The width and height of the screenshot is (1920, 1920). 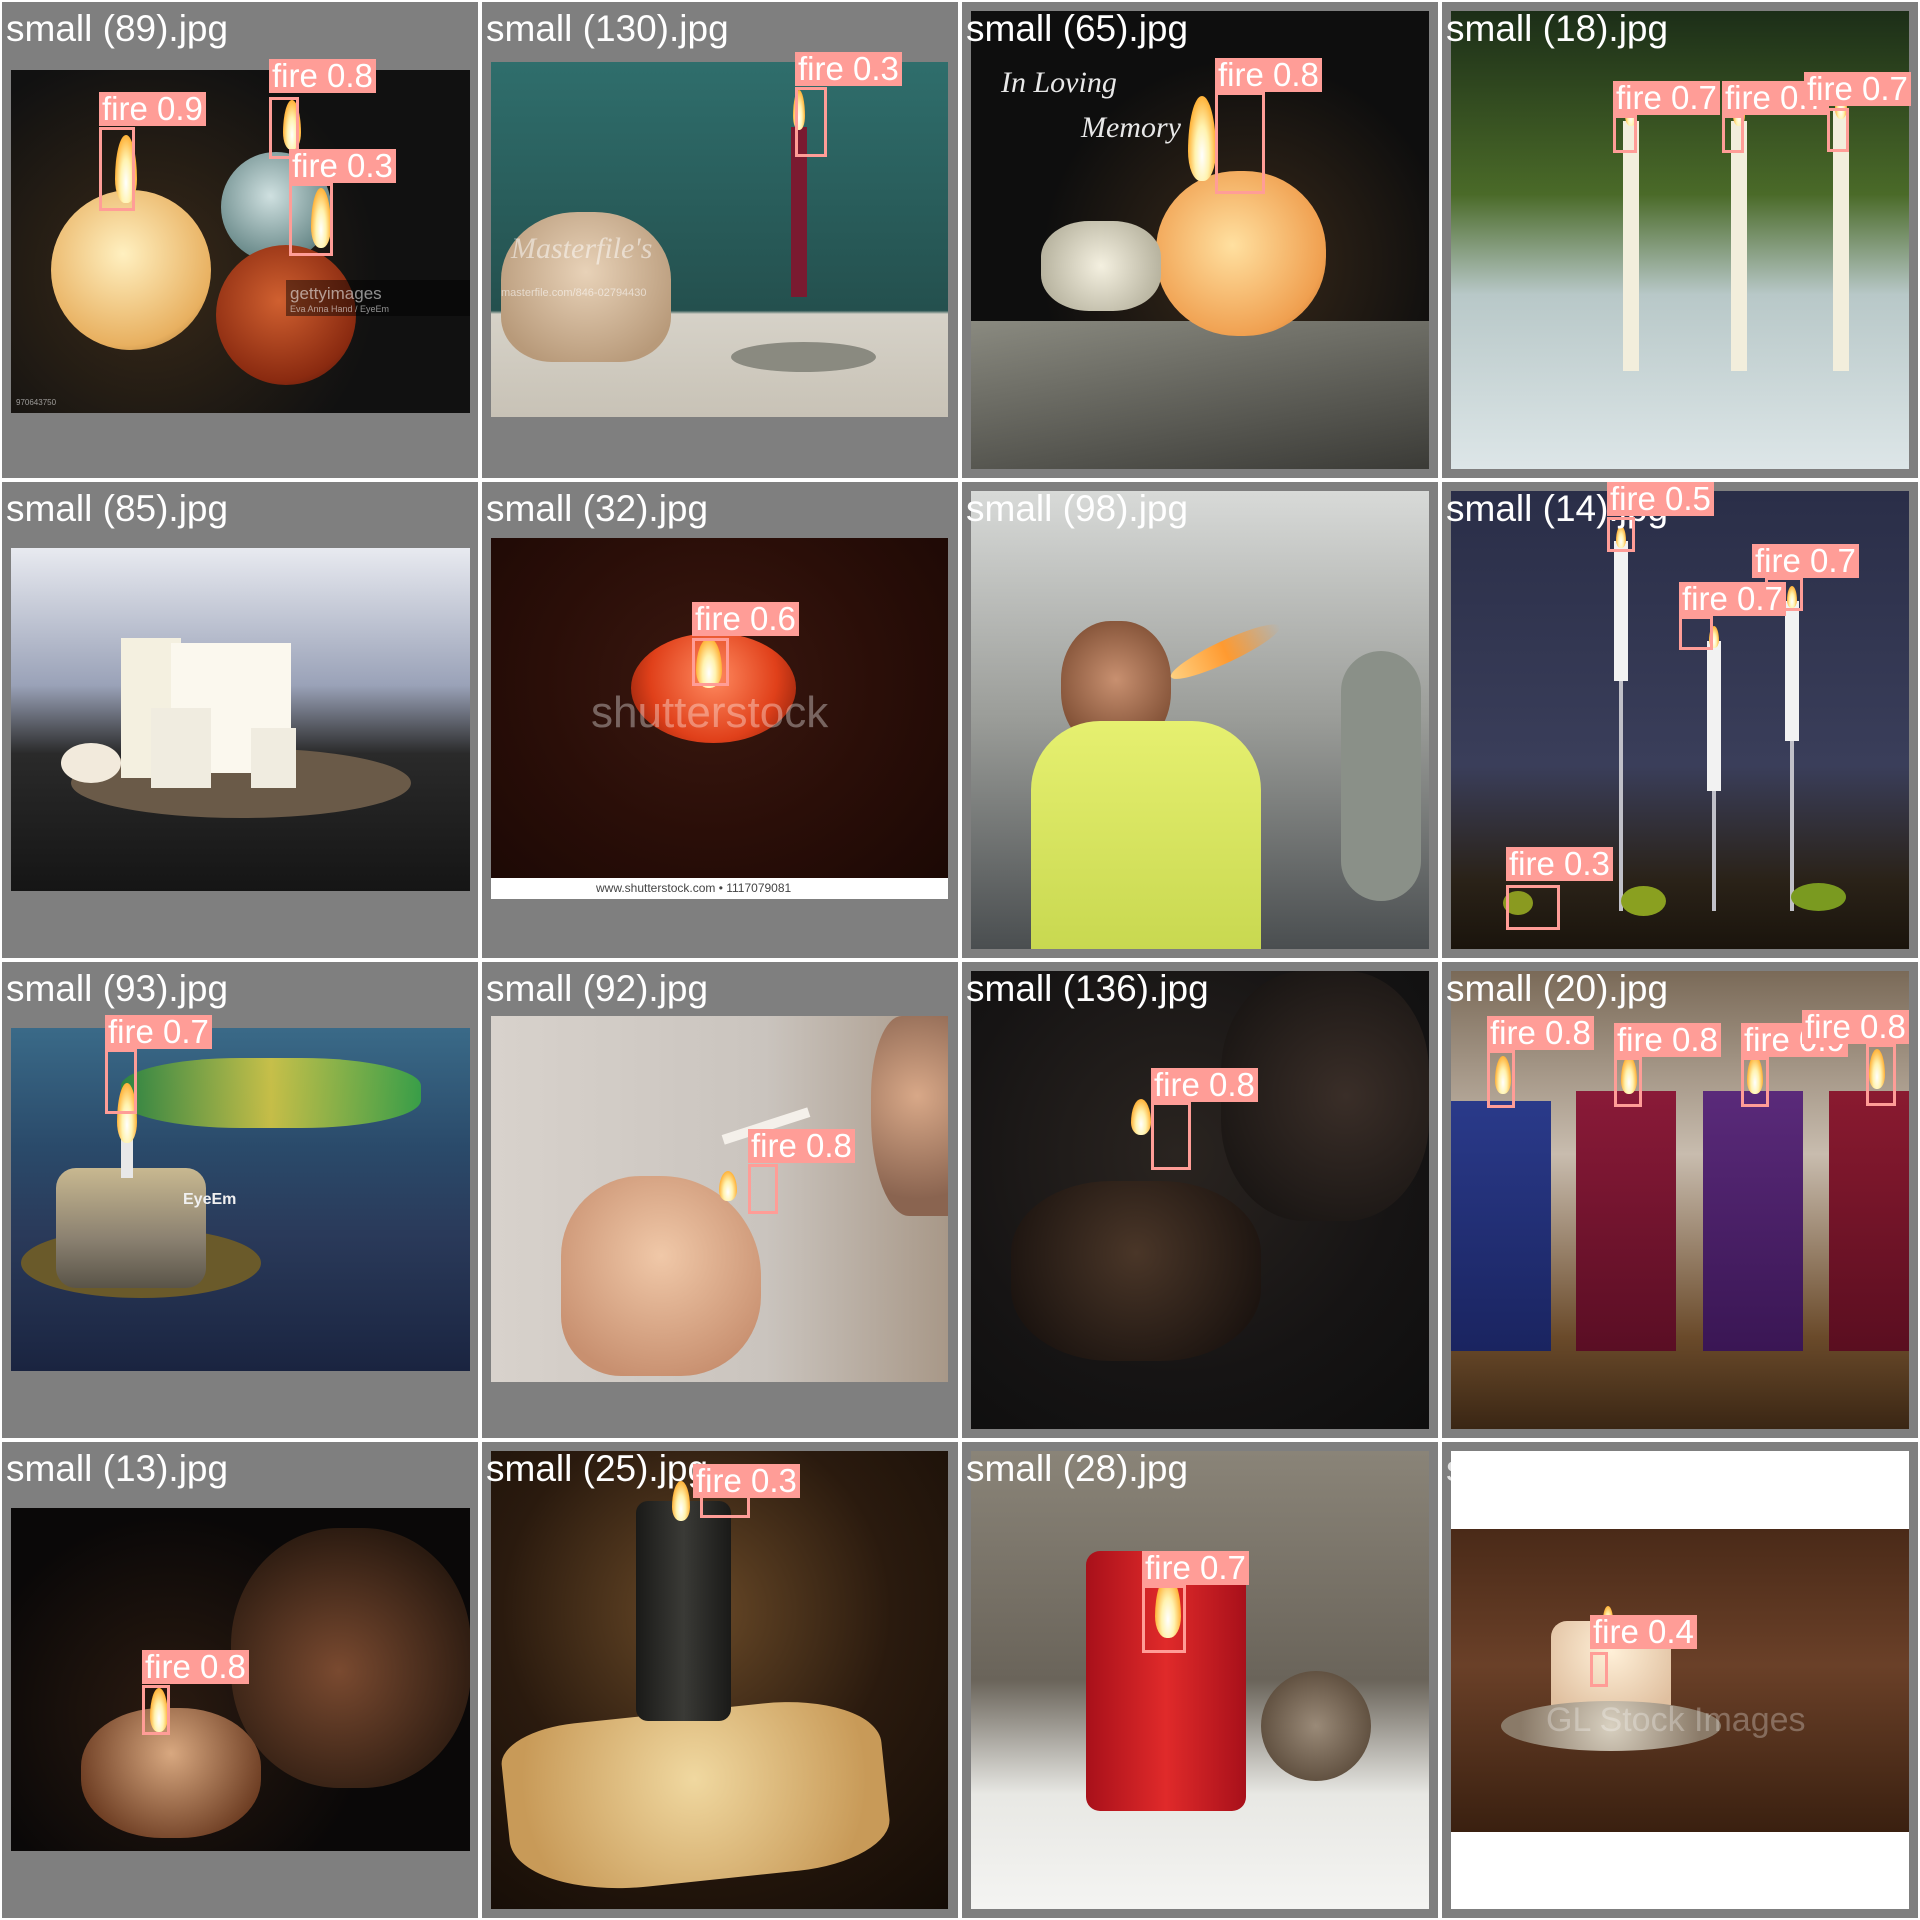 I want to click on result-tile: small (136).jpg fire 0.8, so click(x=1200, y=1200).